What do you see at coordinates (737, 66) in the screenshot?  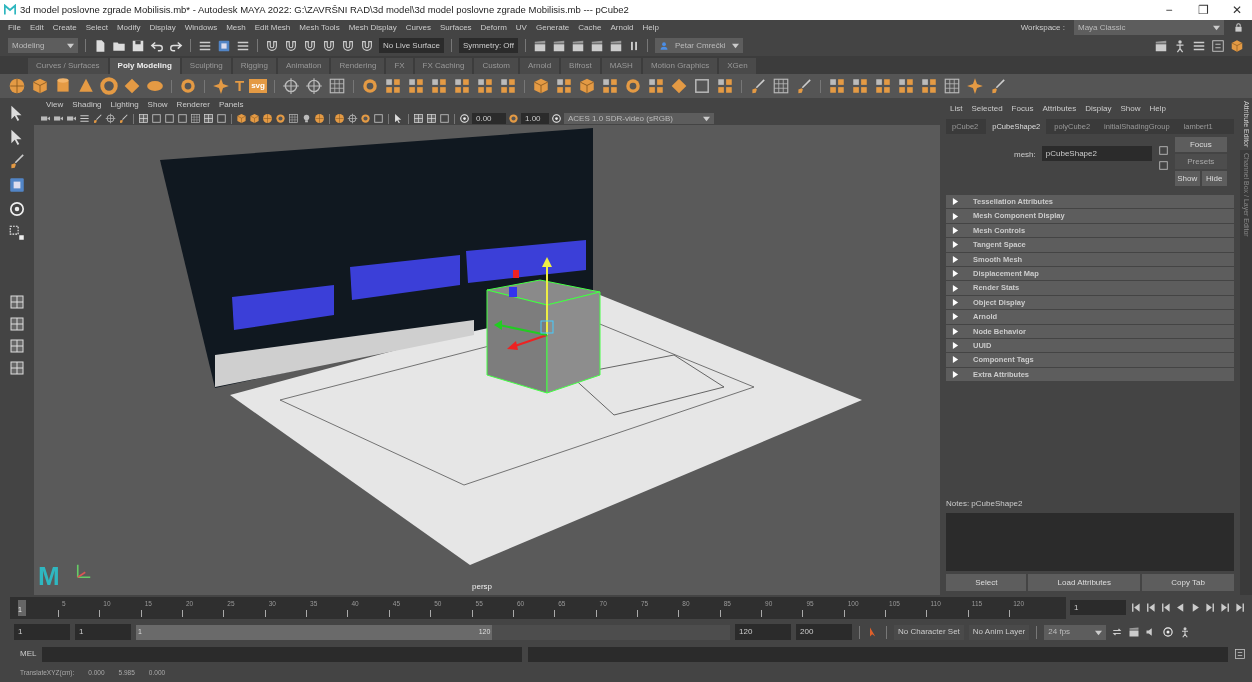 I see `shelf-tab: XGen` at bounding box center [737, 66].